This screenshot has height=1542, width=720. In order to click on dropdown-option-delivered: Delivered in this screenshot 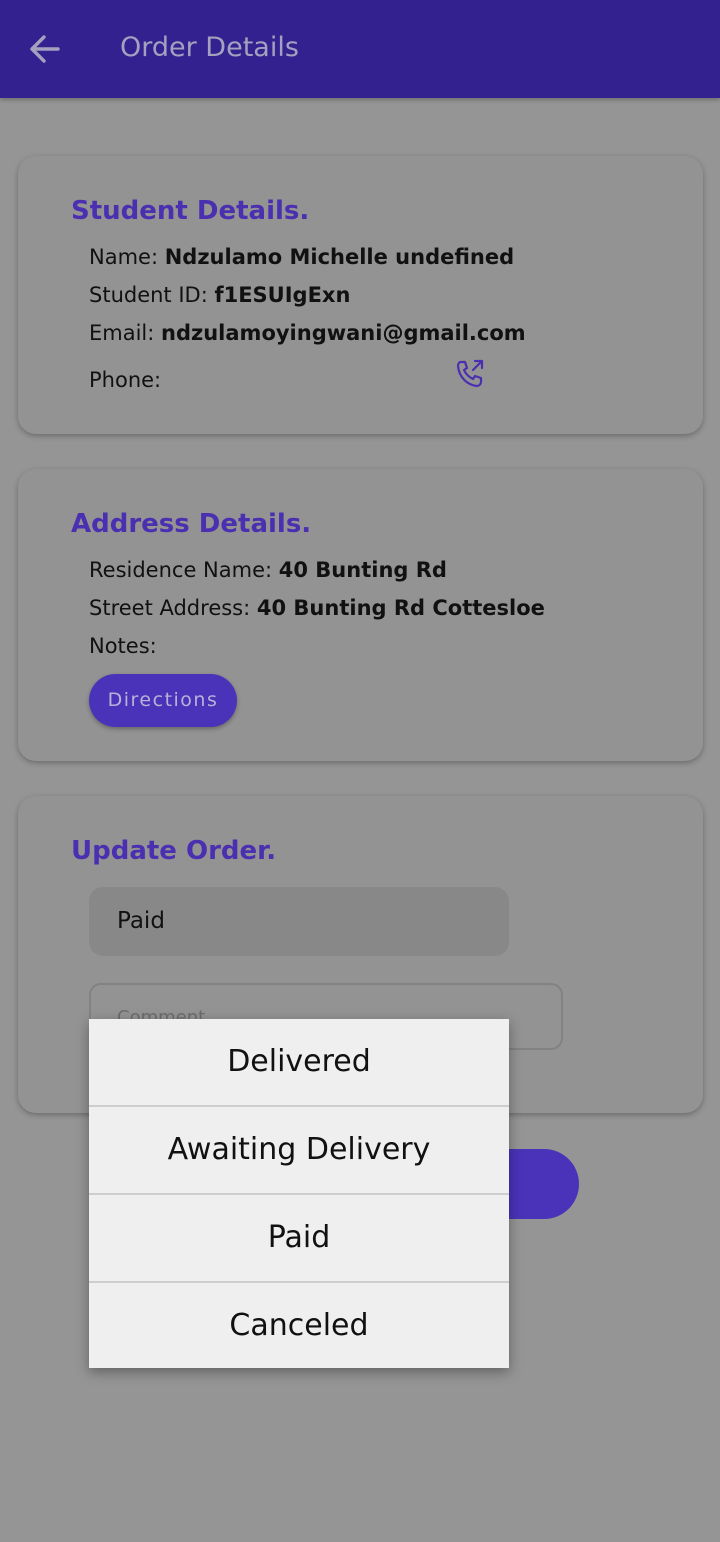, I will do `click(299, 1063)`.